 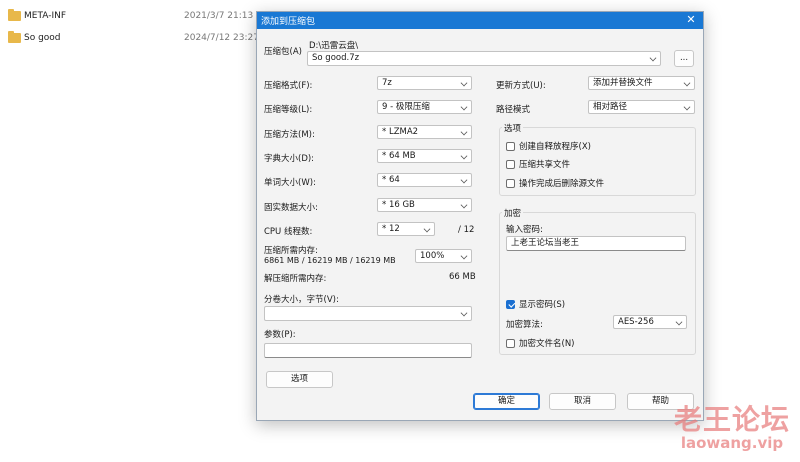 What do you see at coordinates (42, 38) in the screenshot?
I see `file-name: So good` at bounding box center [42, 38].